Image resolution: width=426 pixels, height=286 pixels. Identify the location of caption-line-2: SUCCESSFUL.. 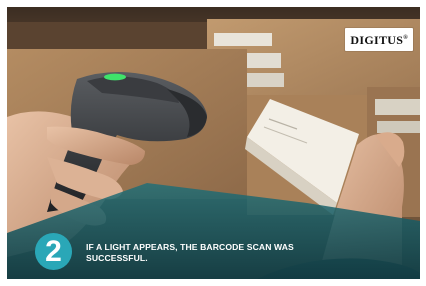
(117, 258).